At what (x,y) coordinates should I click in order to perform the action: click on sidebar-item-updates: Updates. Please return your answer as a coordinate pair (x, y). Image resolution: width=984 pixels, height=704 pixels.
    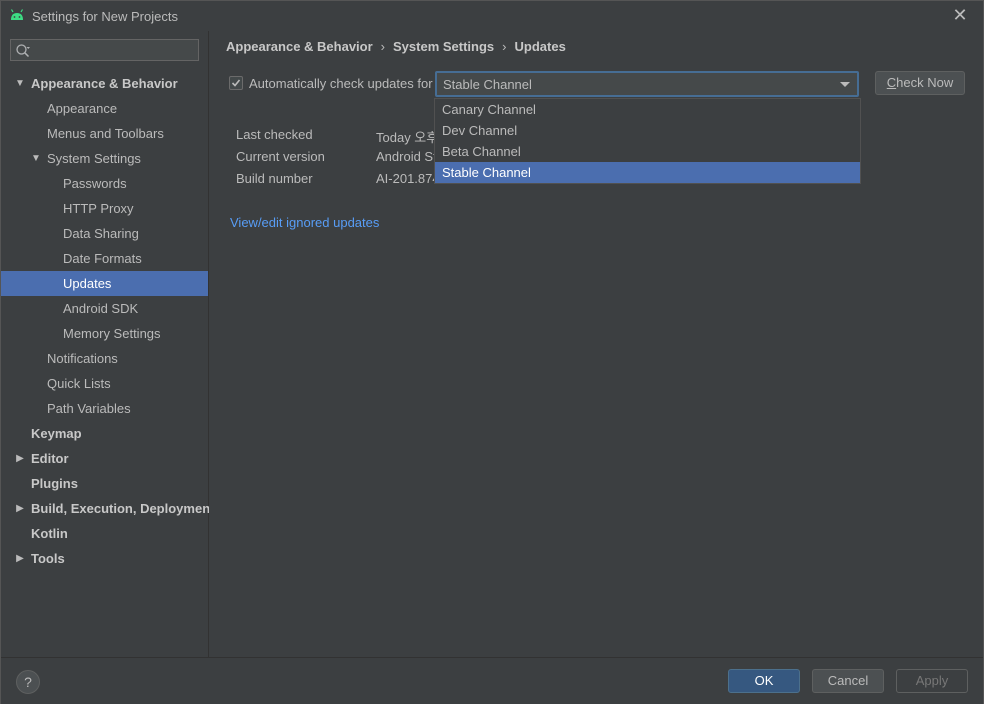
    Looking at the image, I should click on (104, 283).